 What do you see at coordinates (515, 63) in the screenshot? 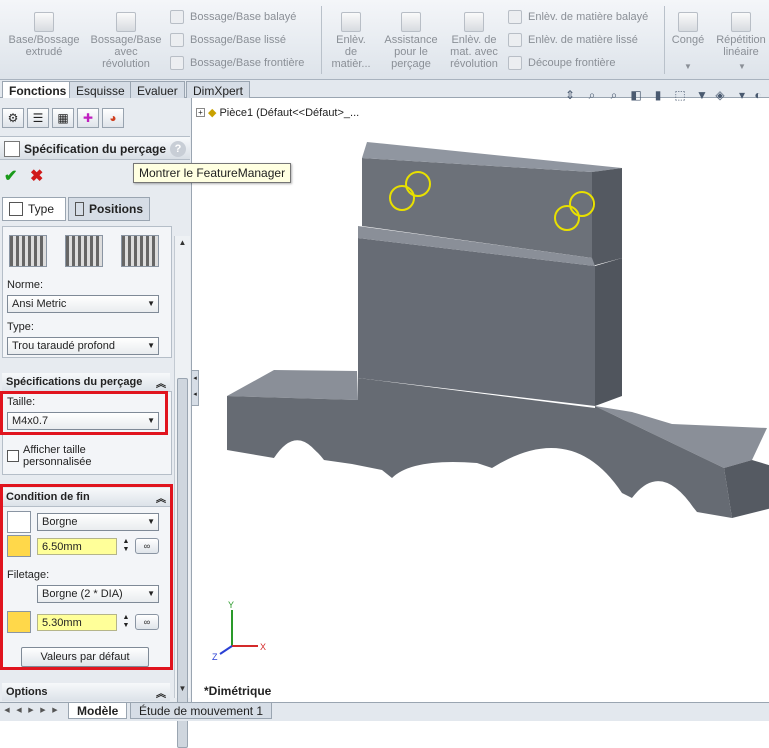
I see `boundary-cut-icon` at bounding box center [515, 63].